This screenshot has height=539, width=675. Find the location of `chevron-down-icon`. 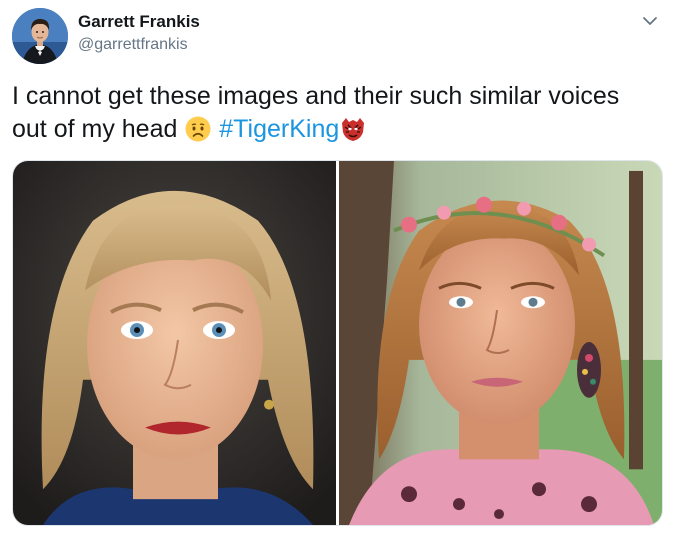

chevron-down-icon is located at coordinates (650, 21).